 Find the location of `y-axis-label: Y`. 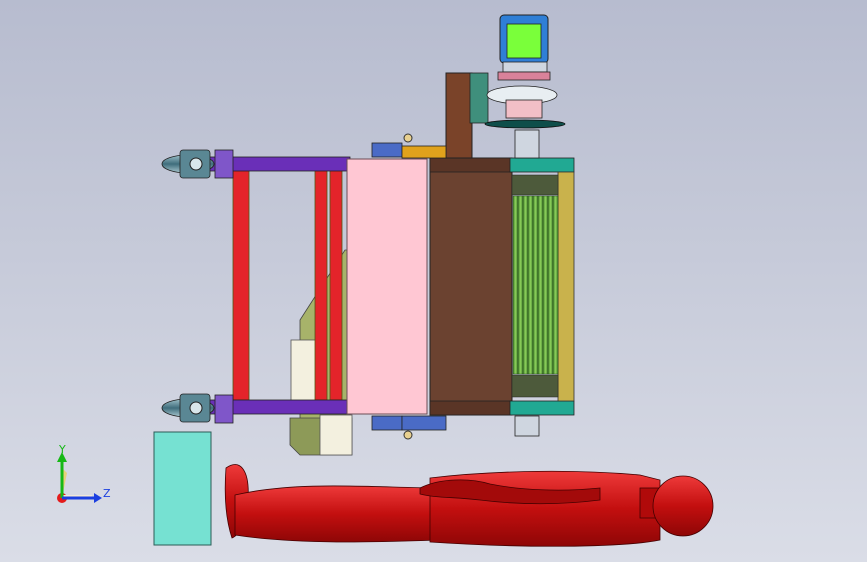

y-axis-label: Y is located at coordinates (62, 449).